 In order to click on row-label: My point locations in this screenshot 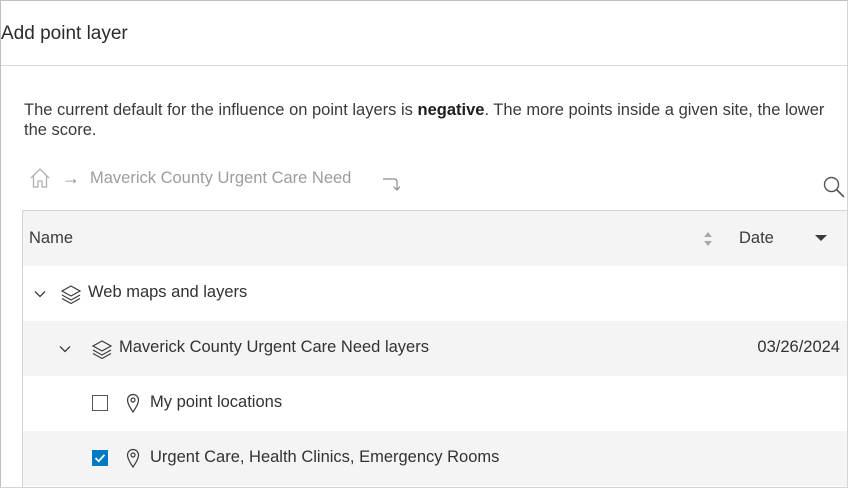, I will do `click(216, 402)`.